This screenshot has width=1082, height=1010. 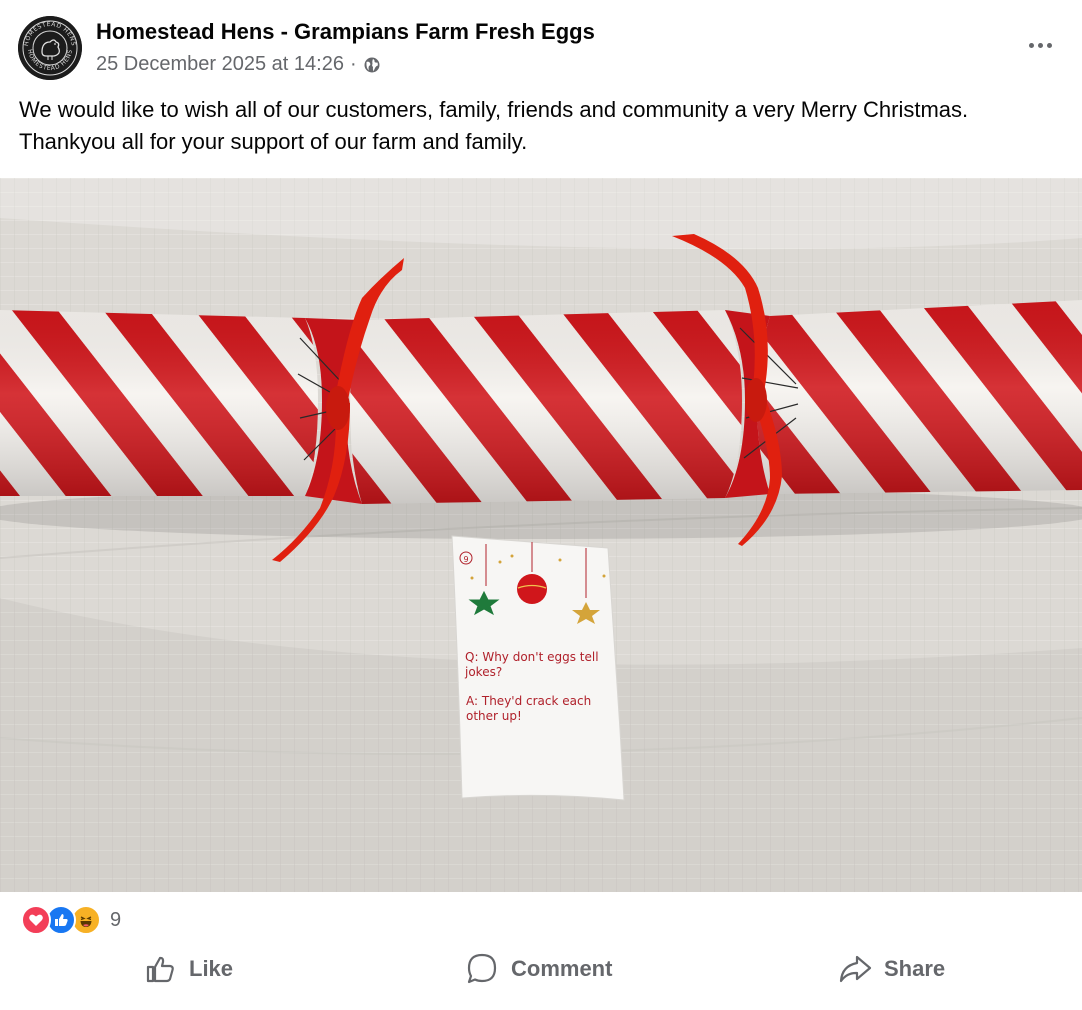 I want to click on like-button: Like, so click(x=189, y=969).